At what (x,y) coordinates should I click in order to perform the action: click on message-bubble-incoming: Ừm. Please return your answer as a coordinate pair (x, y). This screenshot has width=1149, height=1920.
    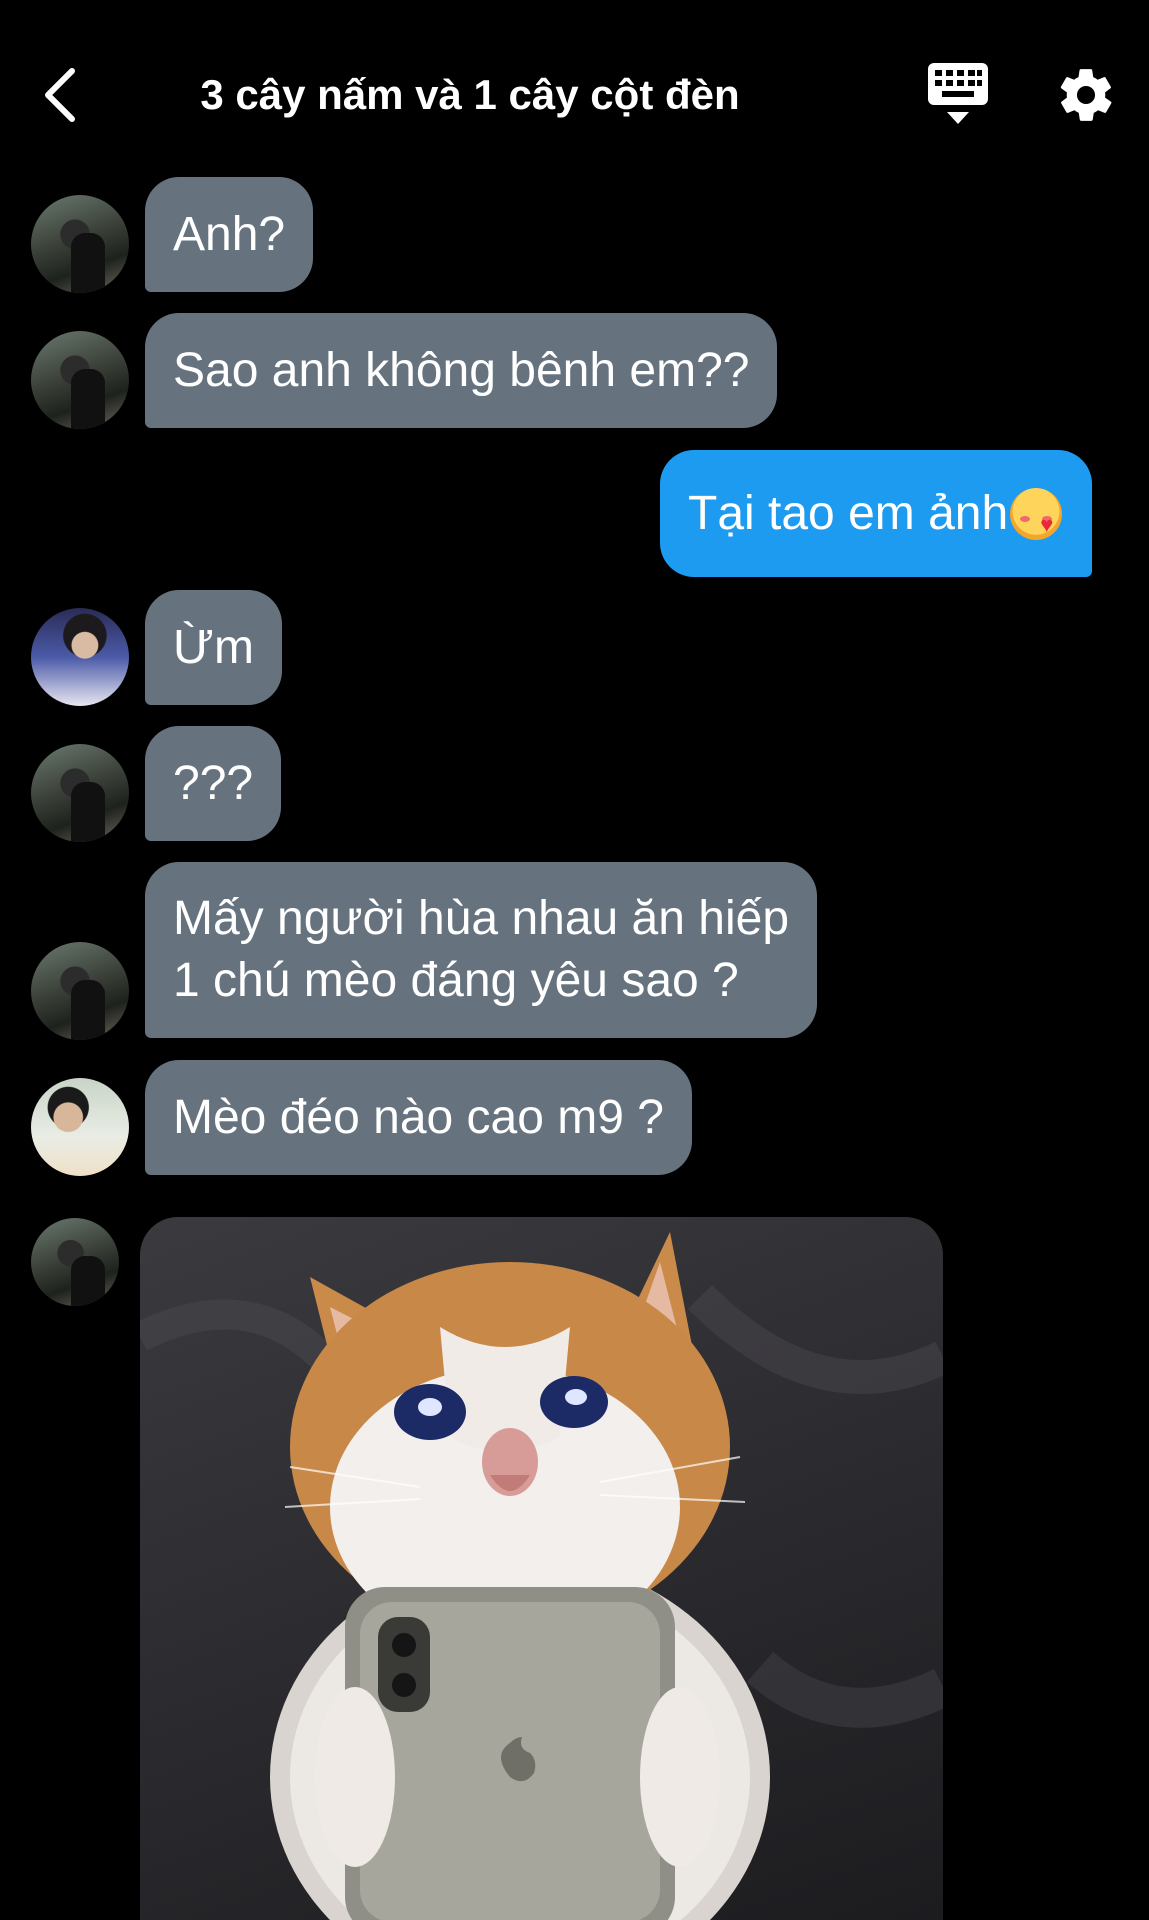
    Looking at the image, I should click on (213, 647).